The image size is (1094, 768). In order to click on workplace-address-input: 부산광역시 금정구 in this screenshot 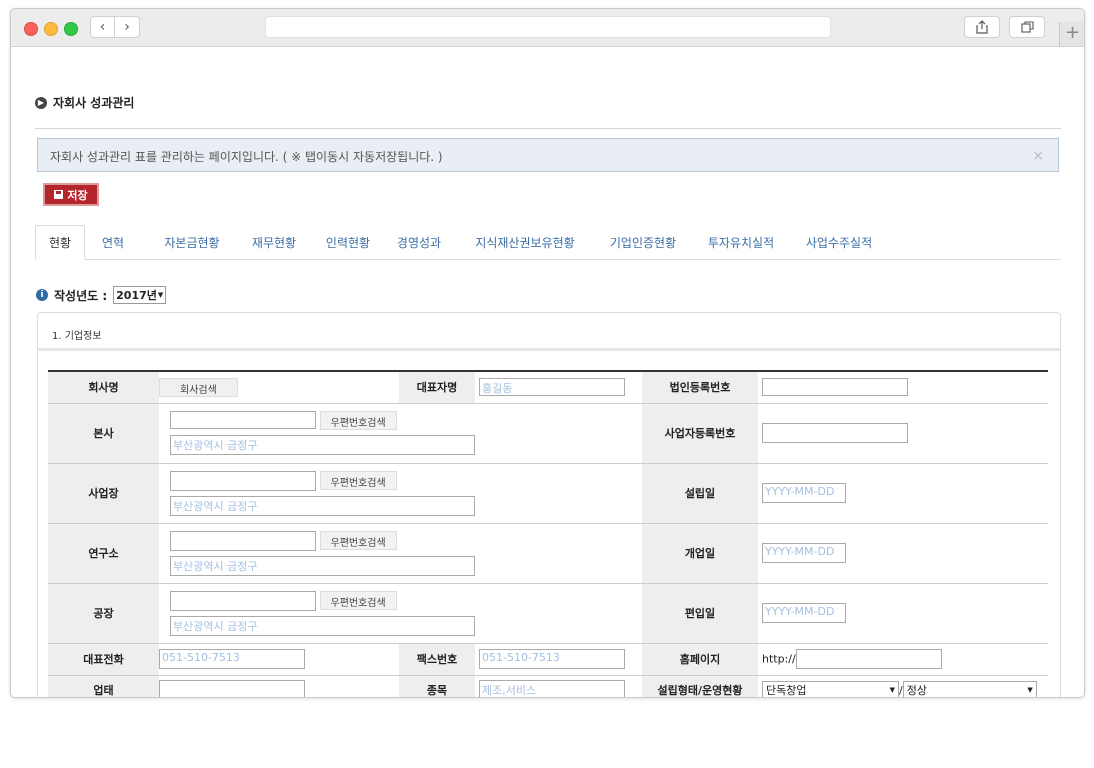, I will do `click(322, 505)`.